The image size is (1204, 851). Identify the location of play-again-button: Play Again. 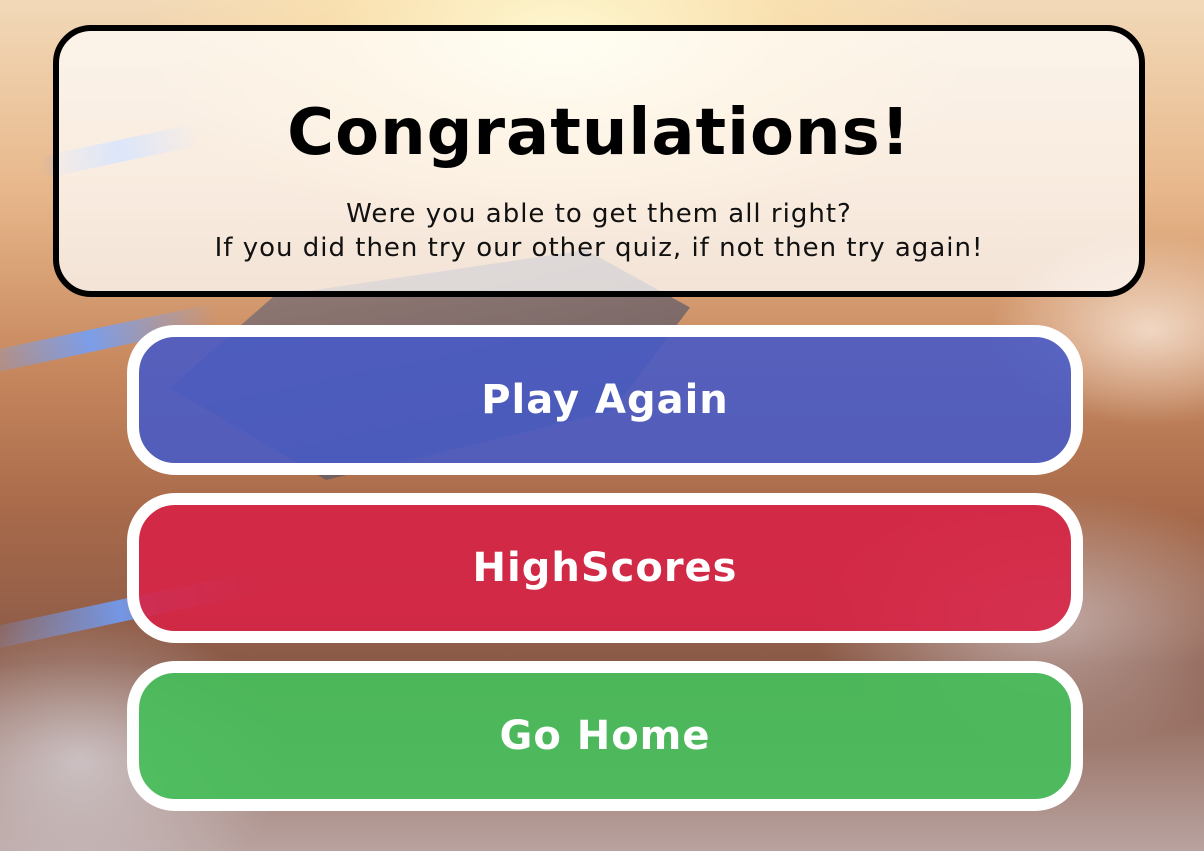
(605, 400).